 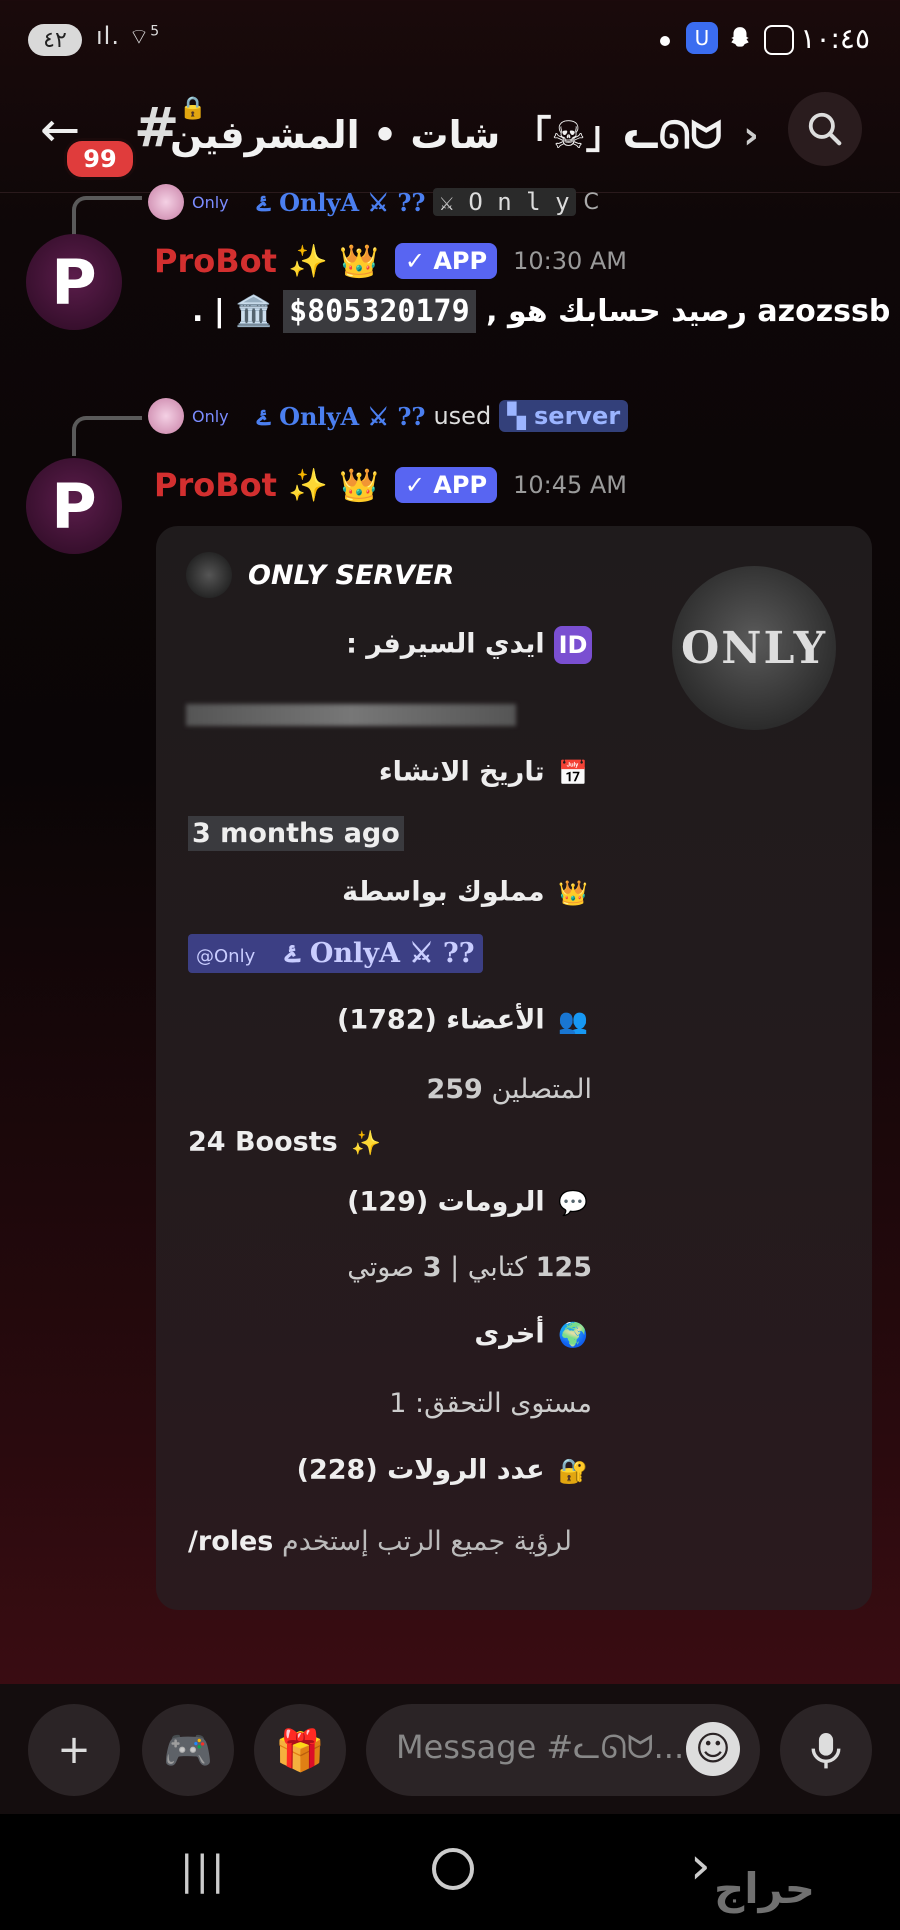 I want to click on members-icon: 👥, so click(x=573, y=1021).